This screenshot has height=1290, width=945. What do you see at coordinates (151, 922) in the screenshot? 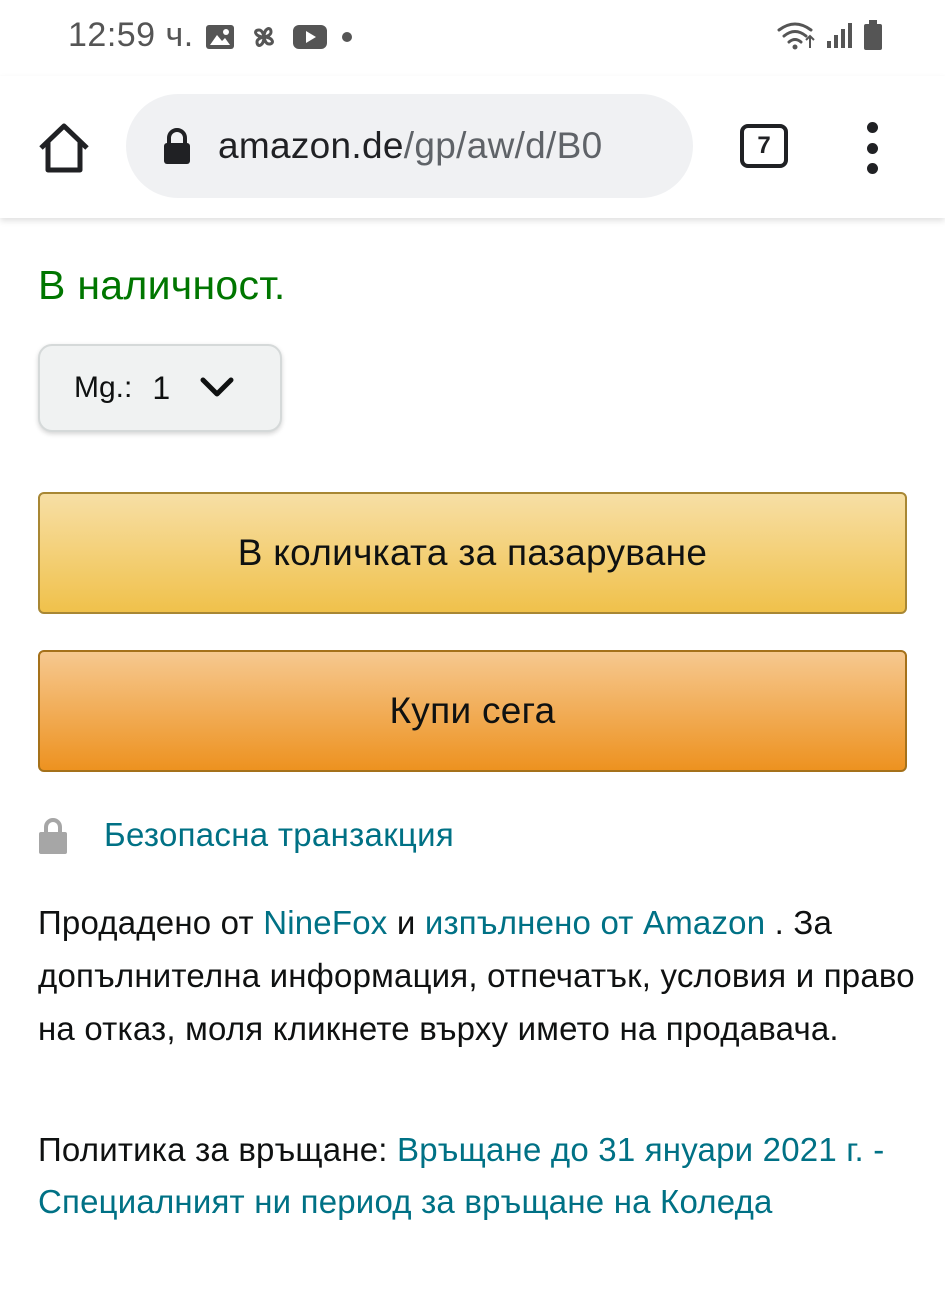
I see `sold-by-prefix: Продадено от` at bounding box center [151, 922].